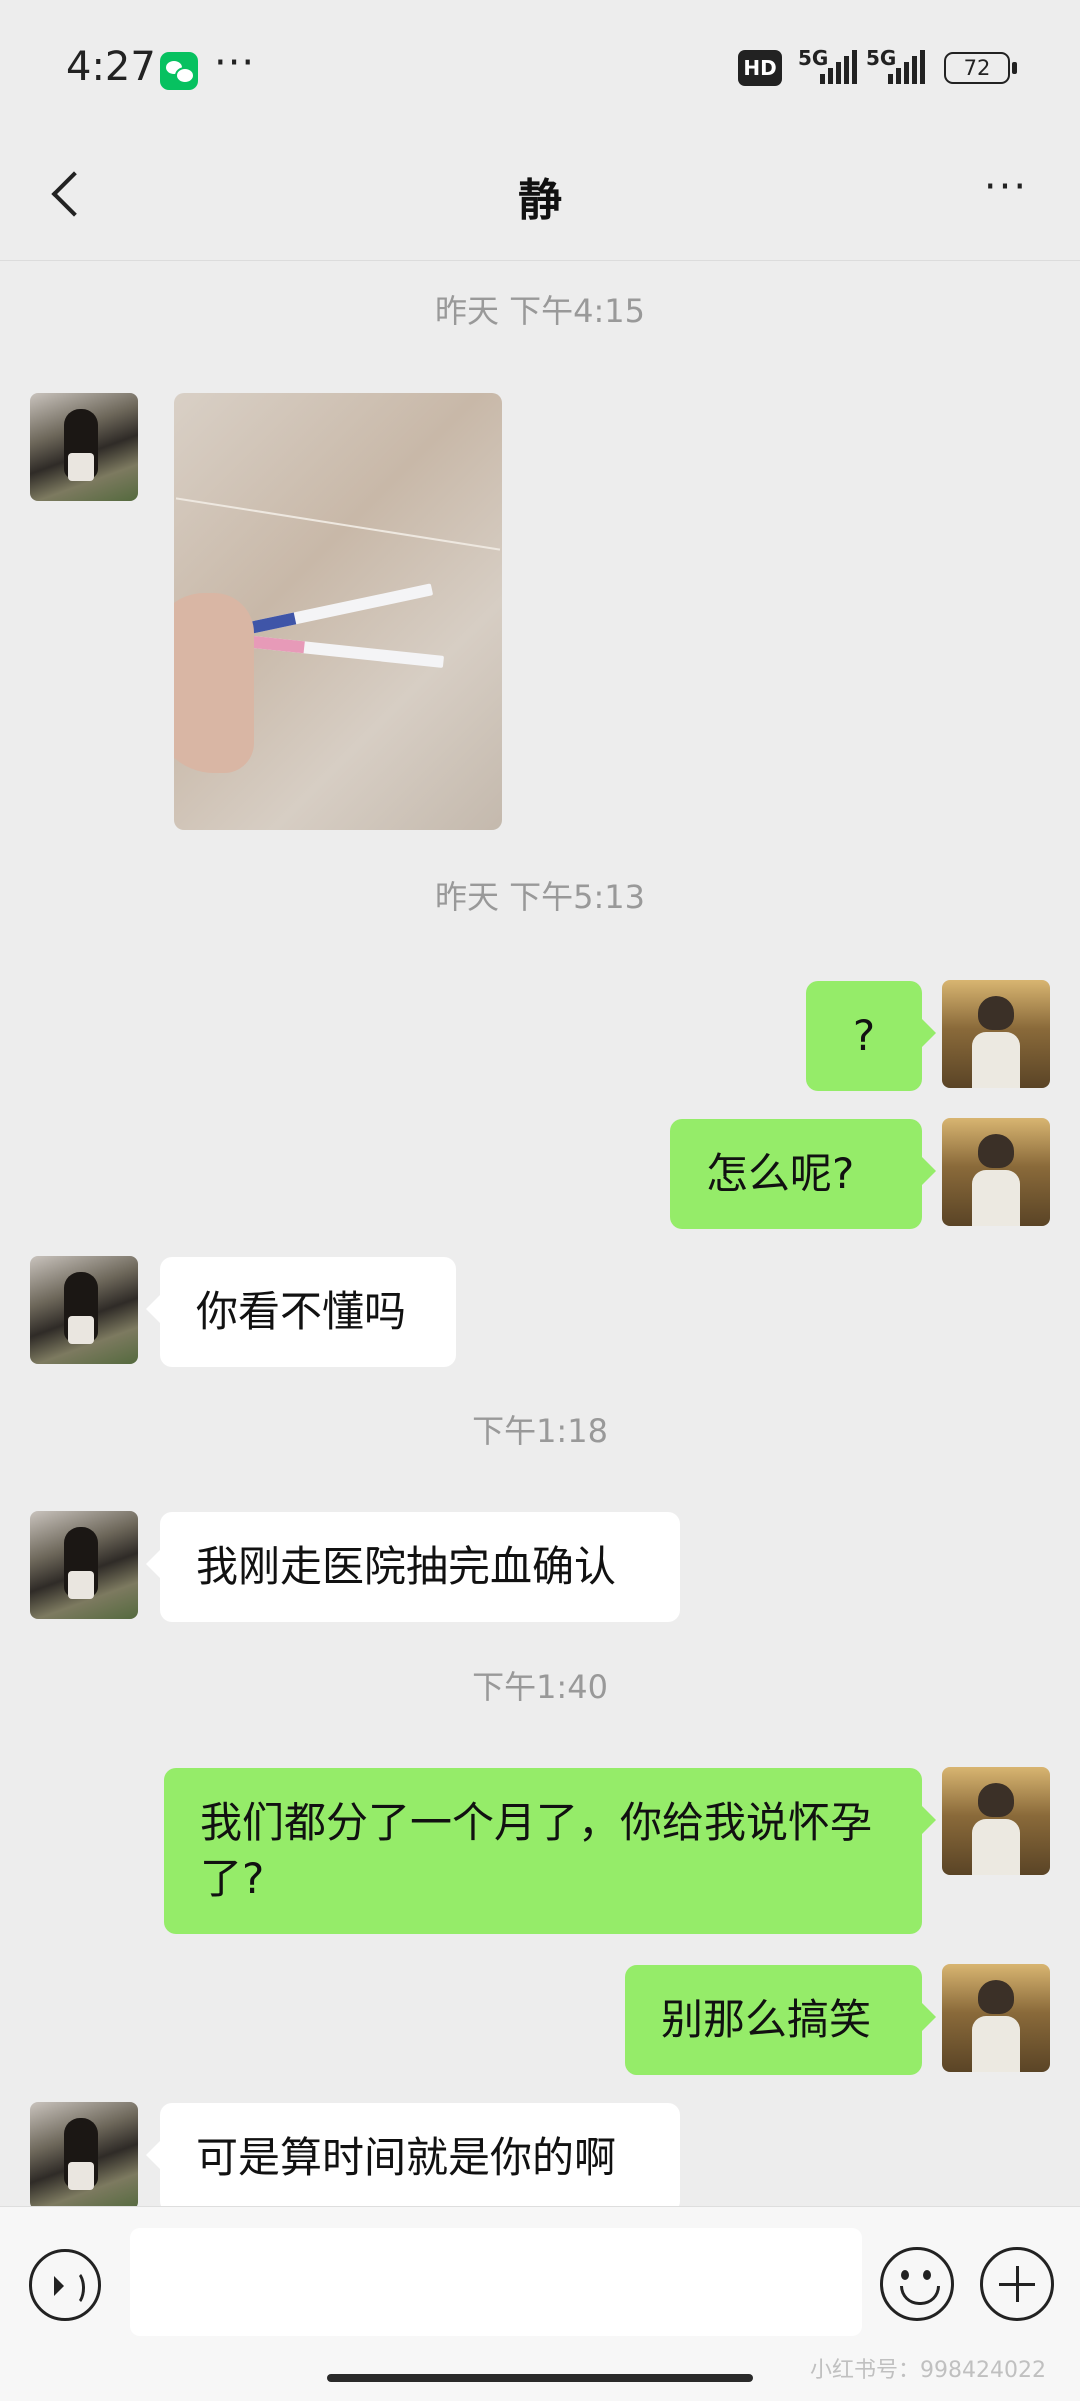  Describe the element at coordinates (179, 71) in the screenshot. I see `wechat-icon` at that location.